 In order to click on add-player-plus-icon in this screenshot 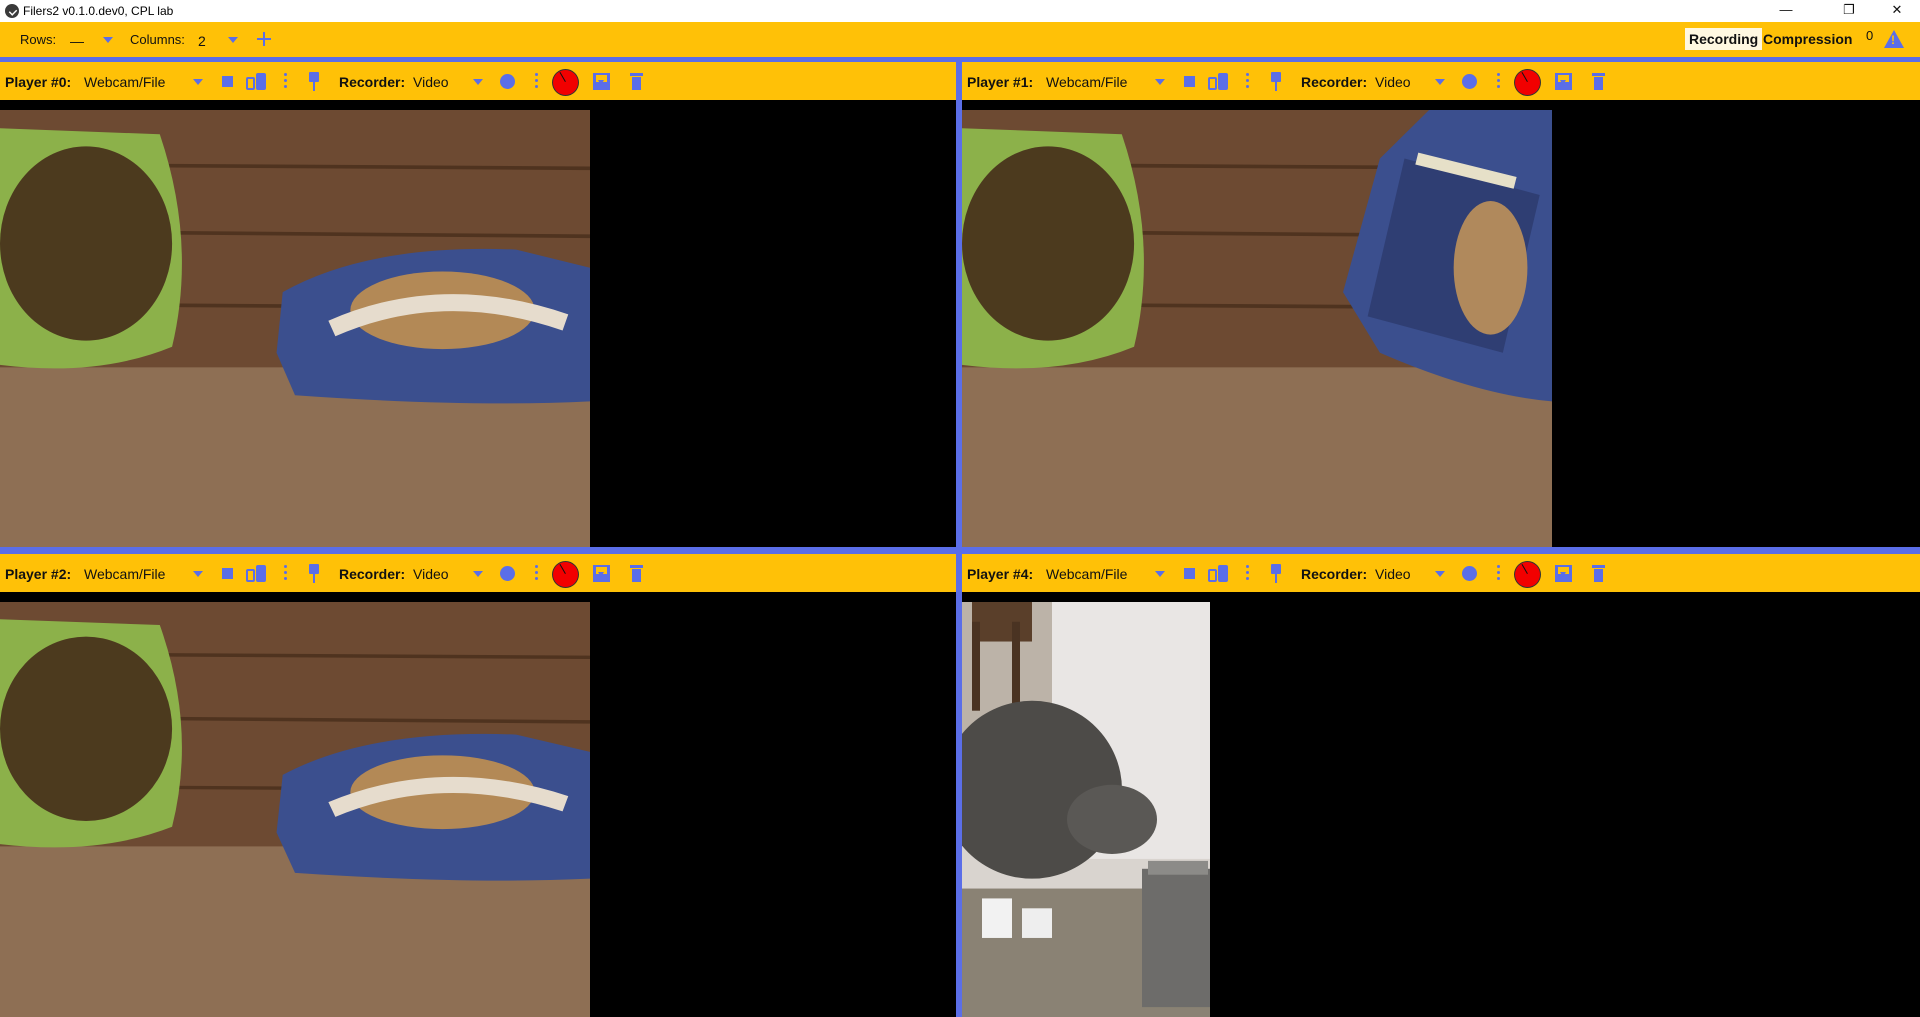, I will do `click(264, 39)`.